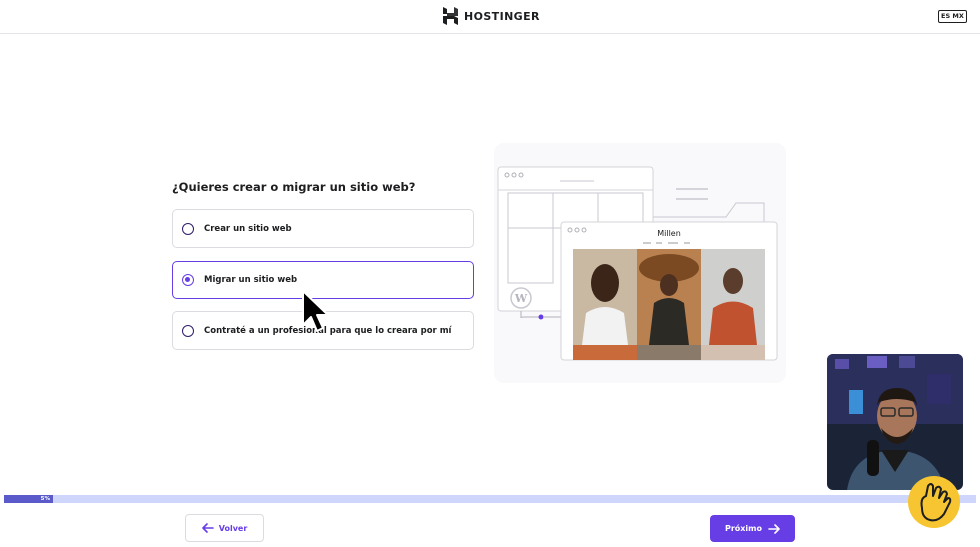  What do you see at coordinates (490, 499) in the screenshot?
I see `progress-bar: 5%` at bounding box center [490, 499].